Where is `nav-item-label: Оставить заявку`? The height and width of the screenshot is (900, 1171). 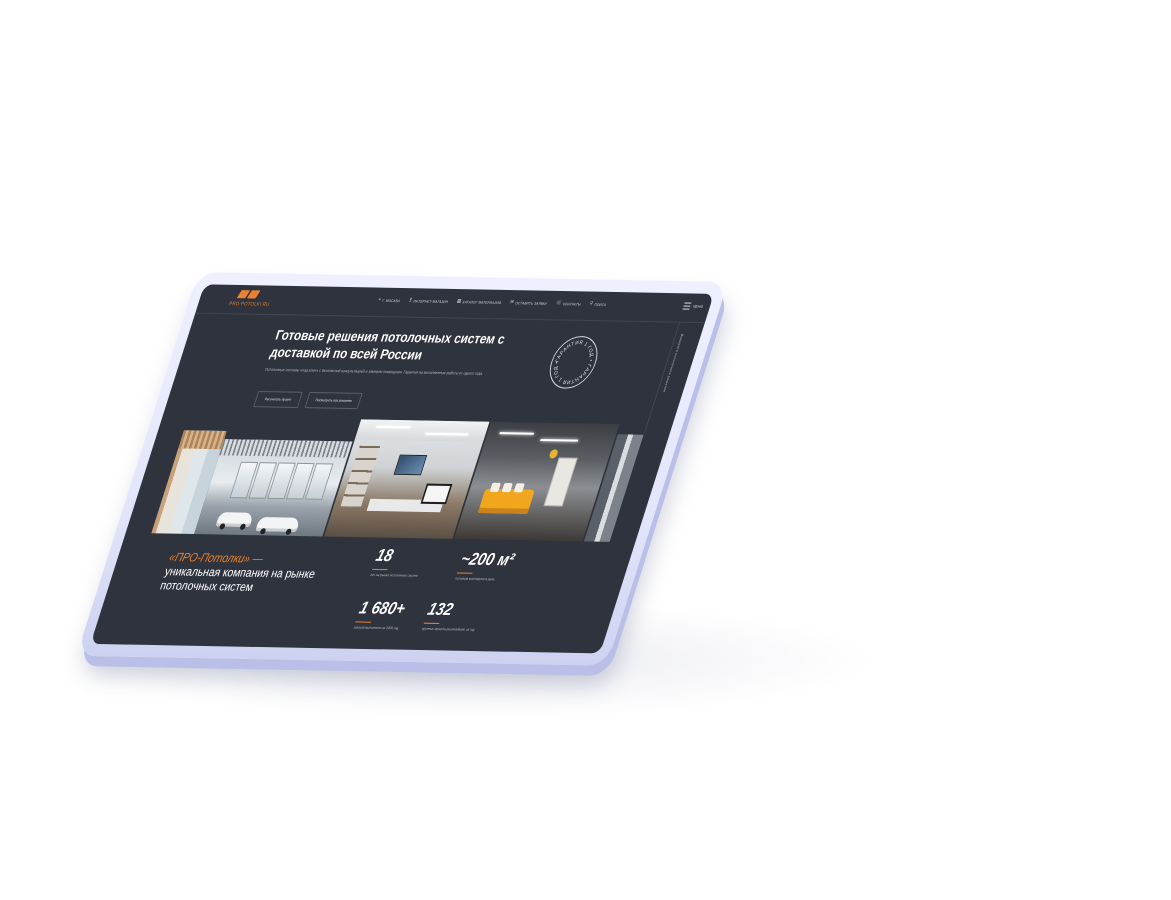
nav-item-label: Оставить заявку is located at coordinates (531, 303).